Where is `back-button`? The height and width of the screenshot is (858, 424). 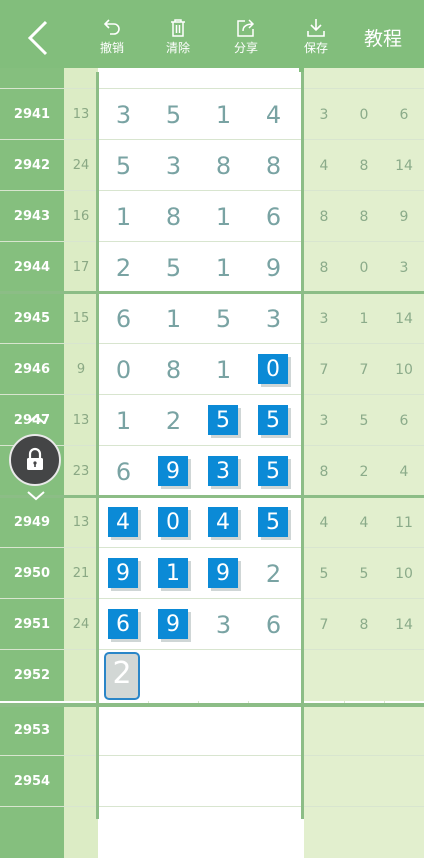 back-button is located at coordinates (40, 38).